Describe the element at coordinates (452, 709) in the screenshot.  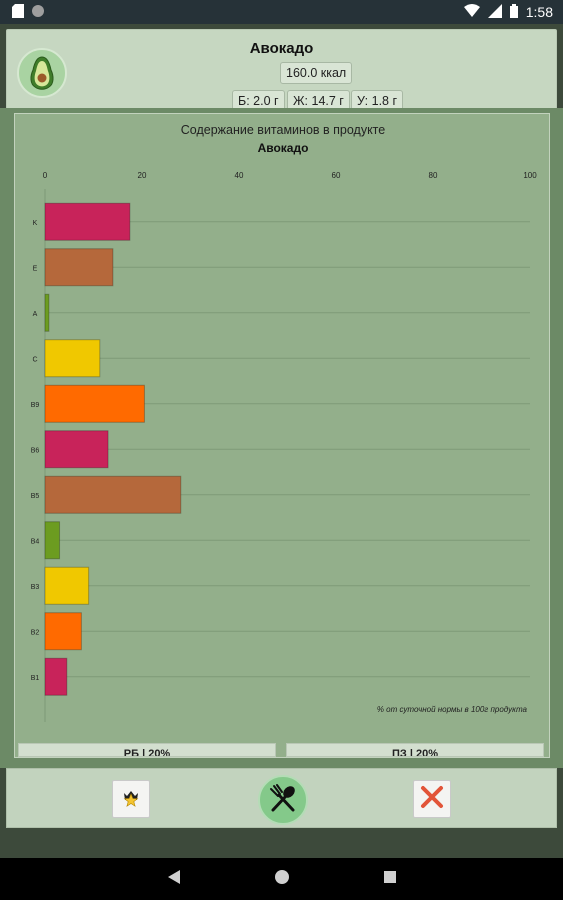
I see `chart-note: % от суточной нормы в 100г продукта` at that location.